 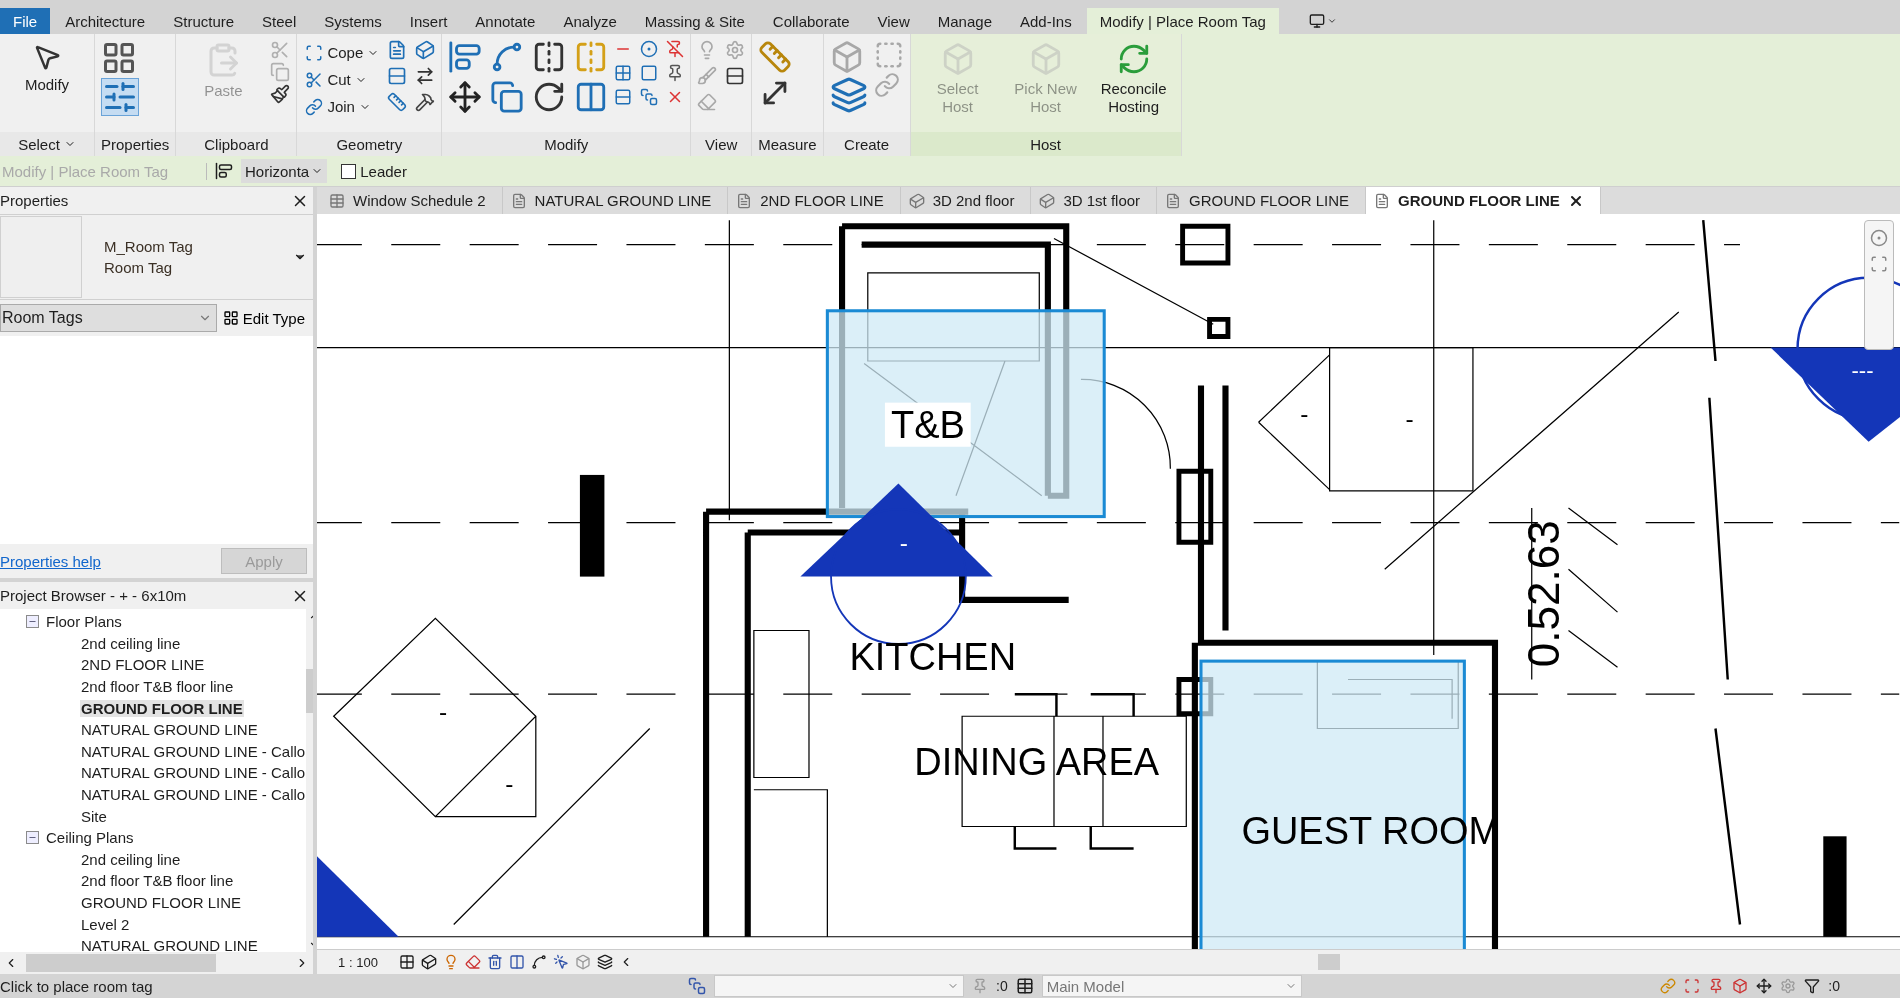 I want to click on drag-icon, so click(x=1764, y=986).